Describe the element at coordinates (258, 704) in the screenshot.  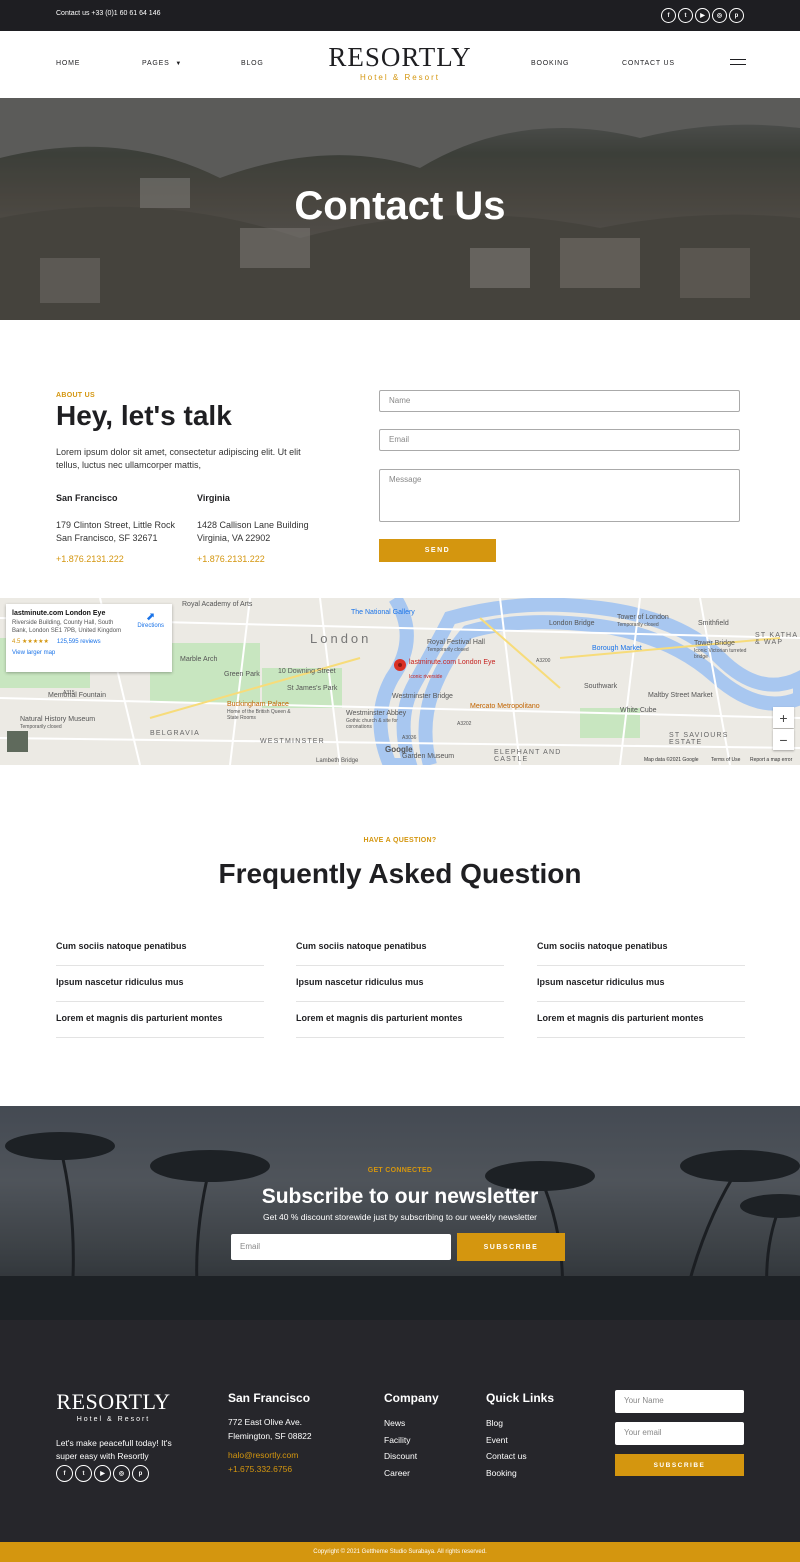
I see `map-label: Buckingham Palace` at that location.